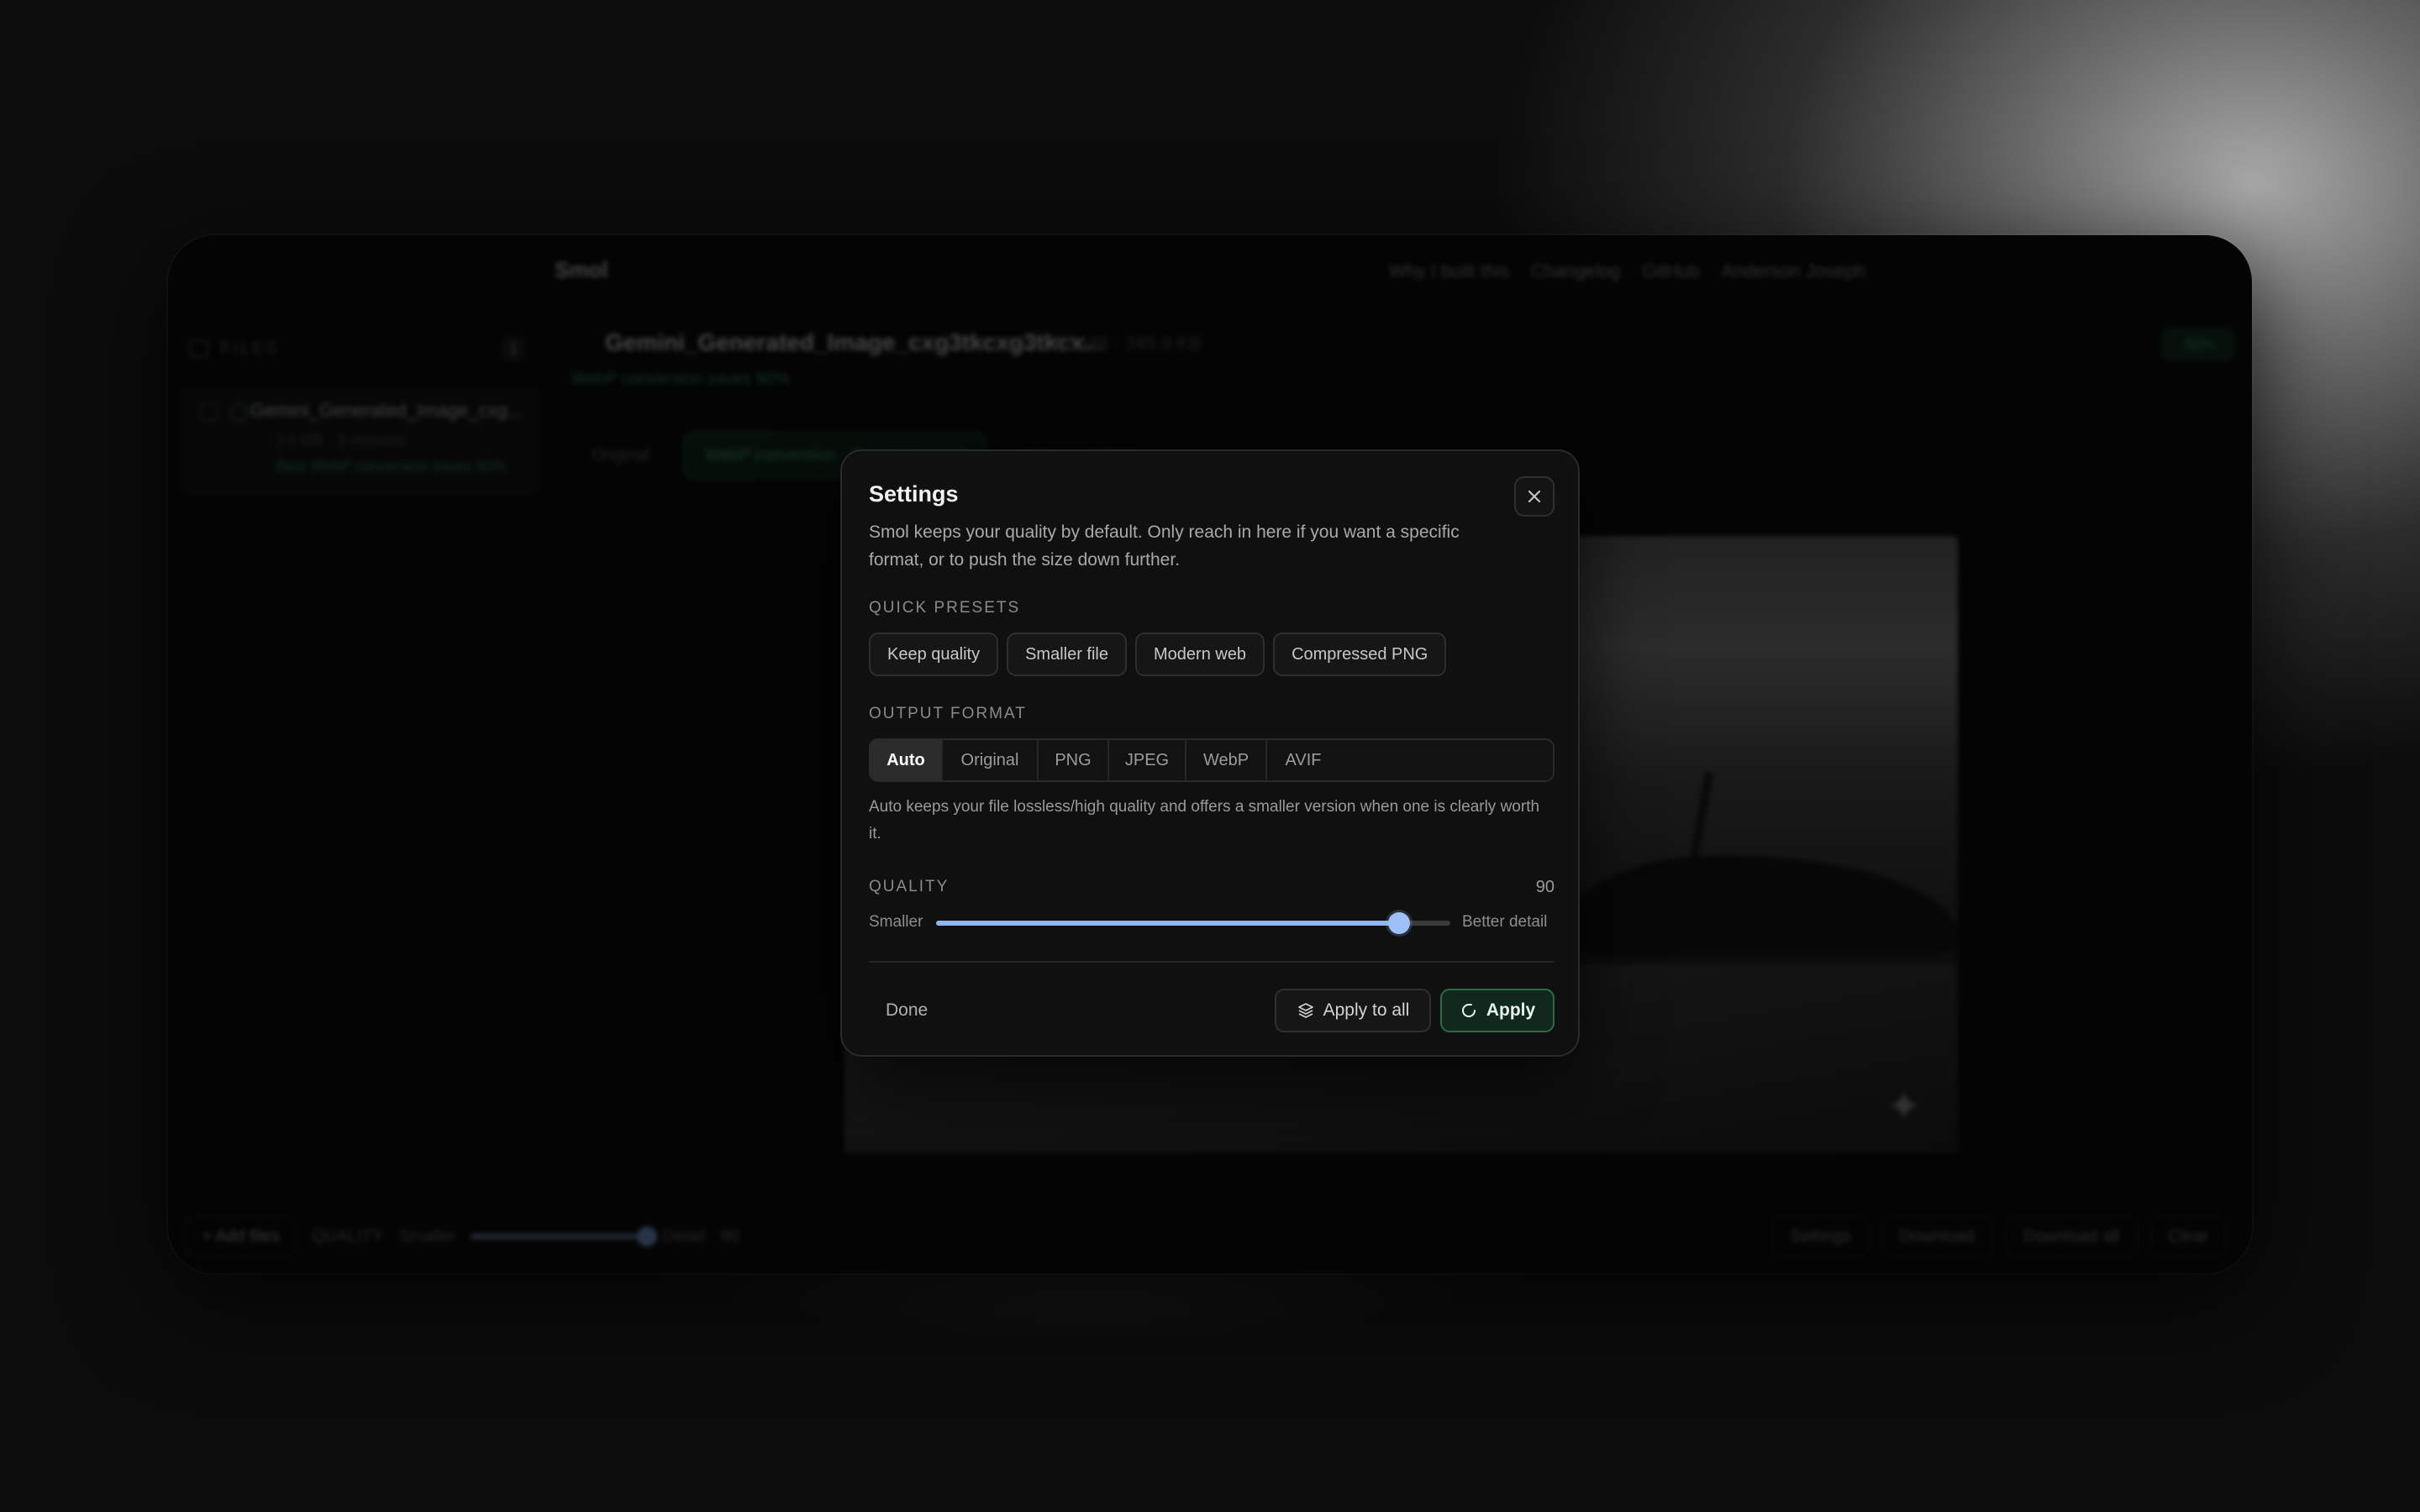  What do you see at coordinates (906, 1010) in the screenshot?
I see `done-button: Done` at bounding box center [906, 1010].